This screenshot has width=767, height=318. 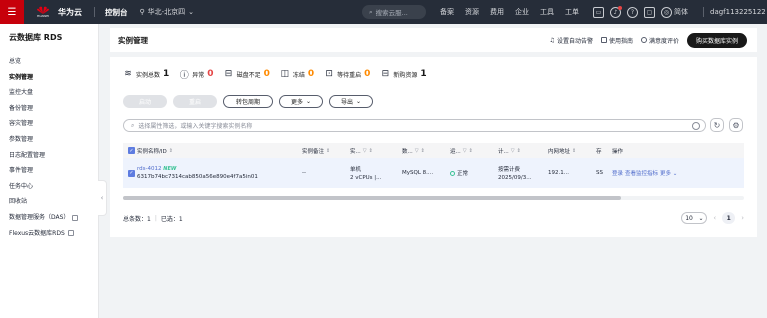 I want to click on chat-icon: ▢, so click(x=649, y=12).